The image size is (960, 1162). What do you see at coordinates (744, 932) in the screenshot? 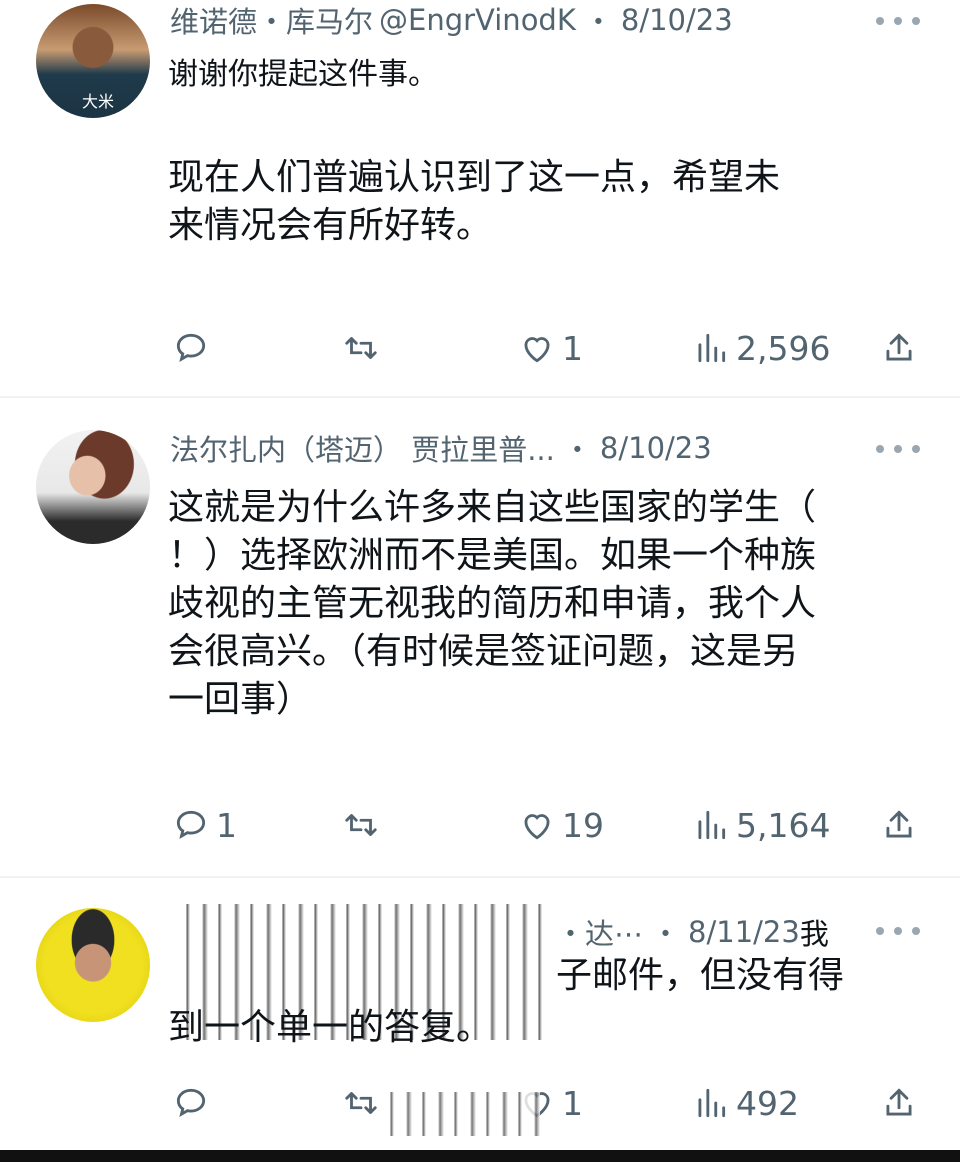
I see `tweet-date: 8/11/23` at bounding box center [744, 932].